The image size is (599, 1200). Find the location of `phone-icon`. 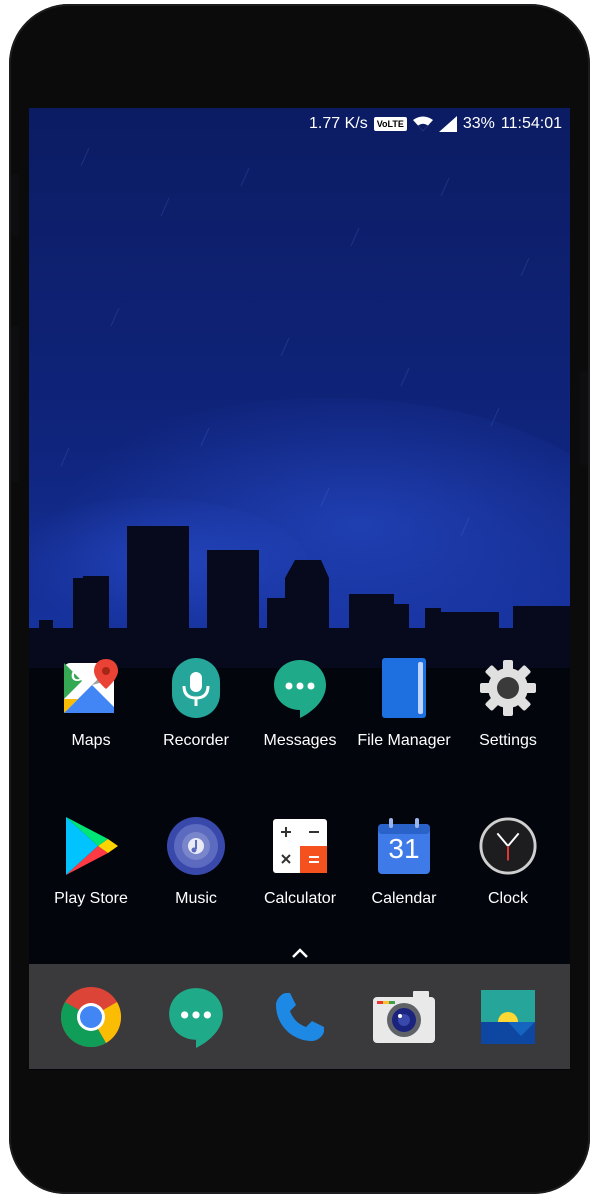

phone-icon is located at coordinates (300, 1017).